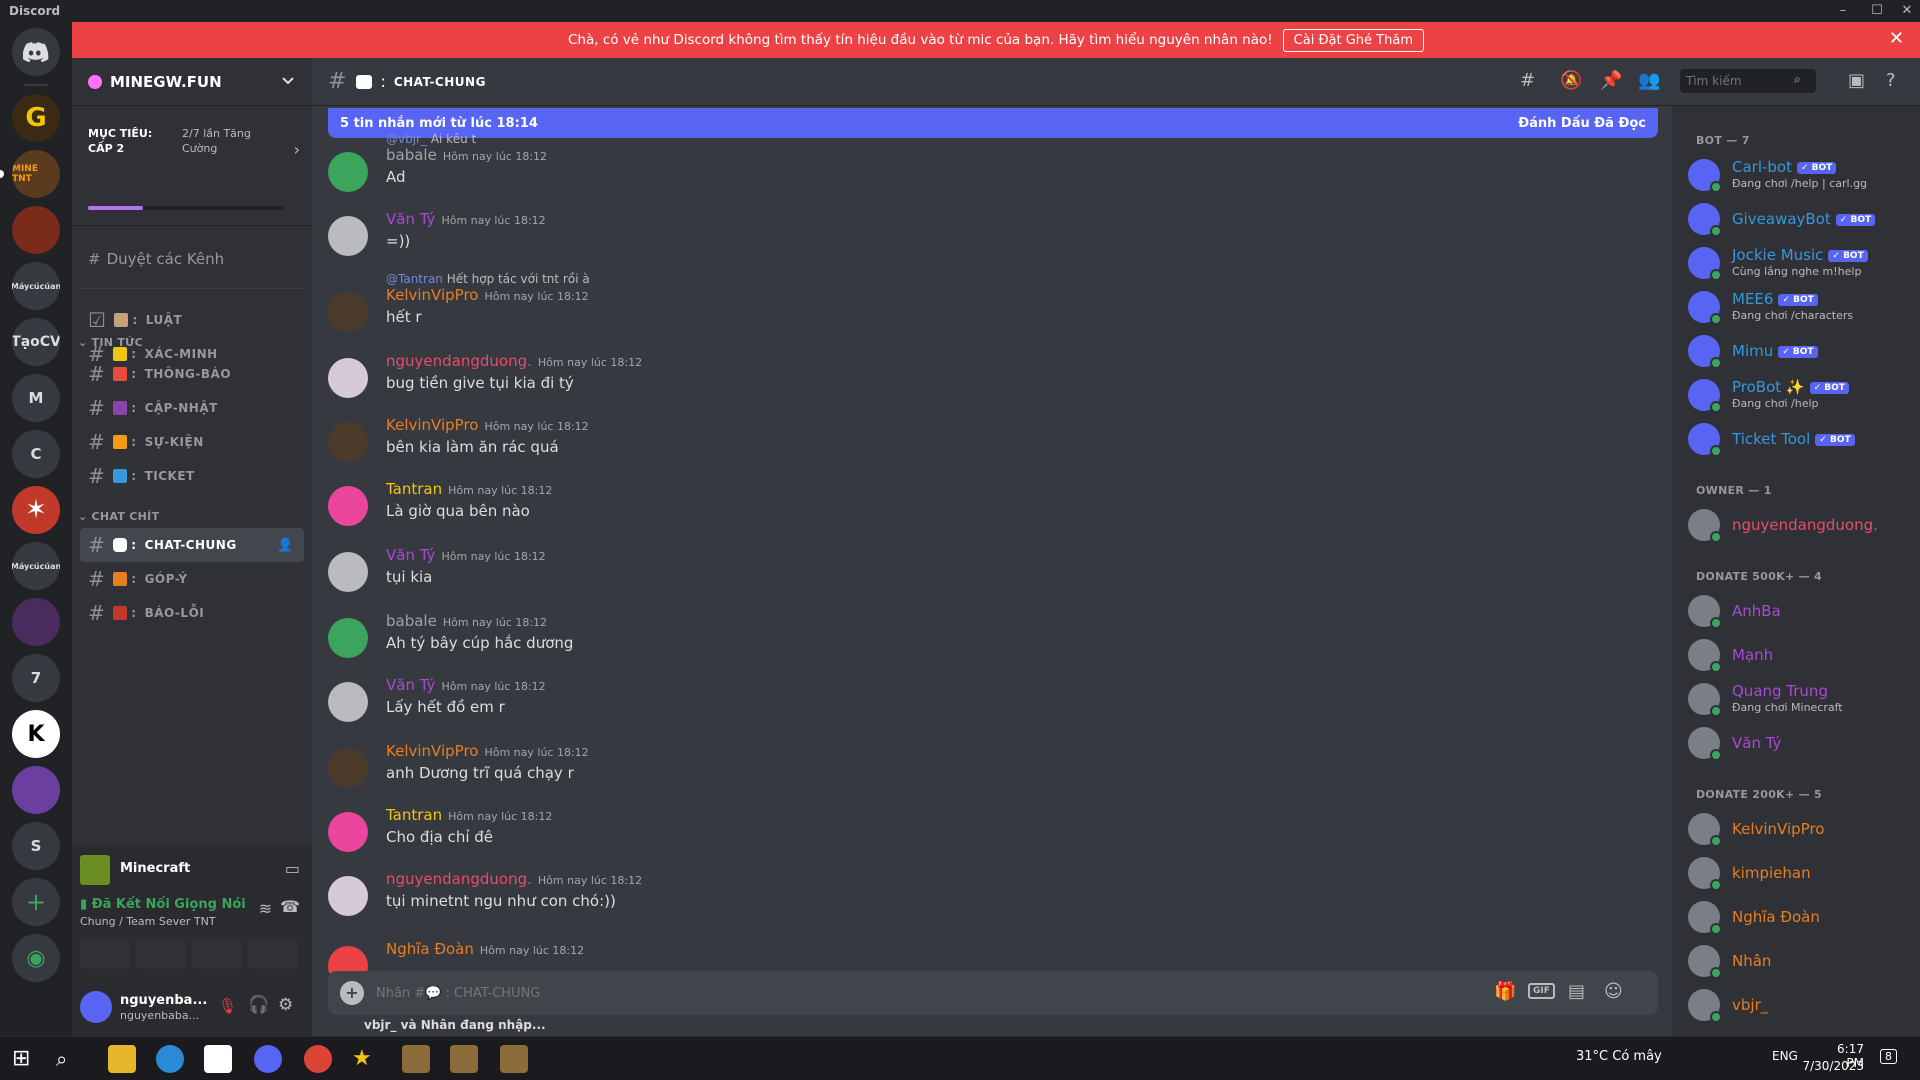 This screenshot has width=1920, height=1080. What do you see at coordinates (36, 622) in the screenshot?
I see `guild-purple` at bounding box center [36, 622].